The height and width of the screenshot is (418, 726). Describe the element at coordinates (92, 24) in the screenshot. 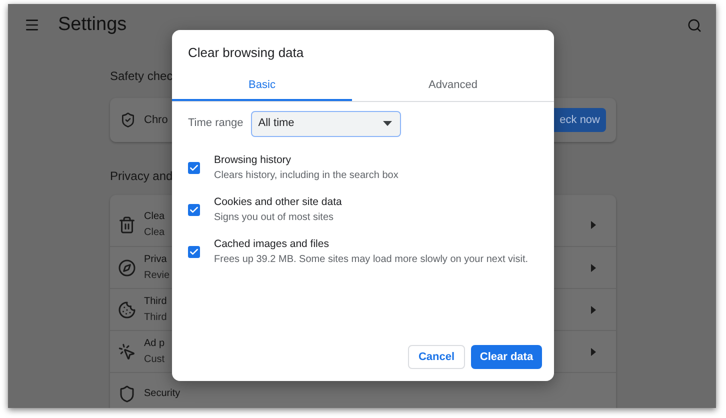

I see `page-title: Settings` at that location.